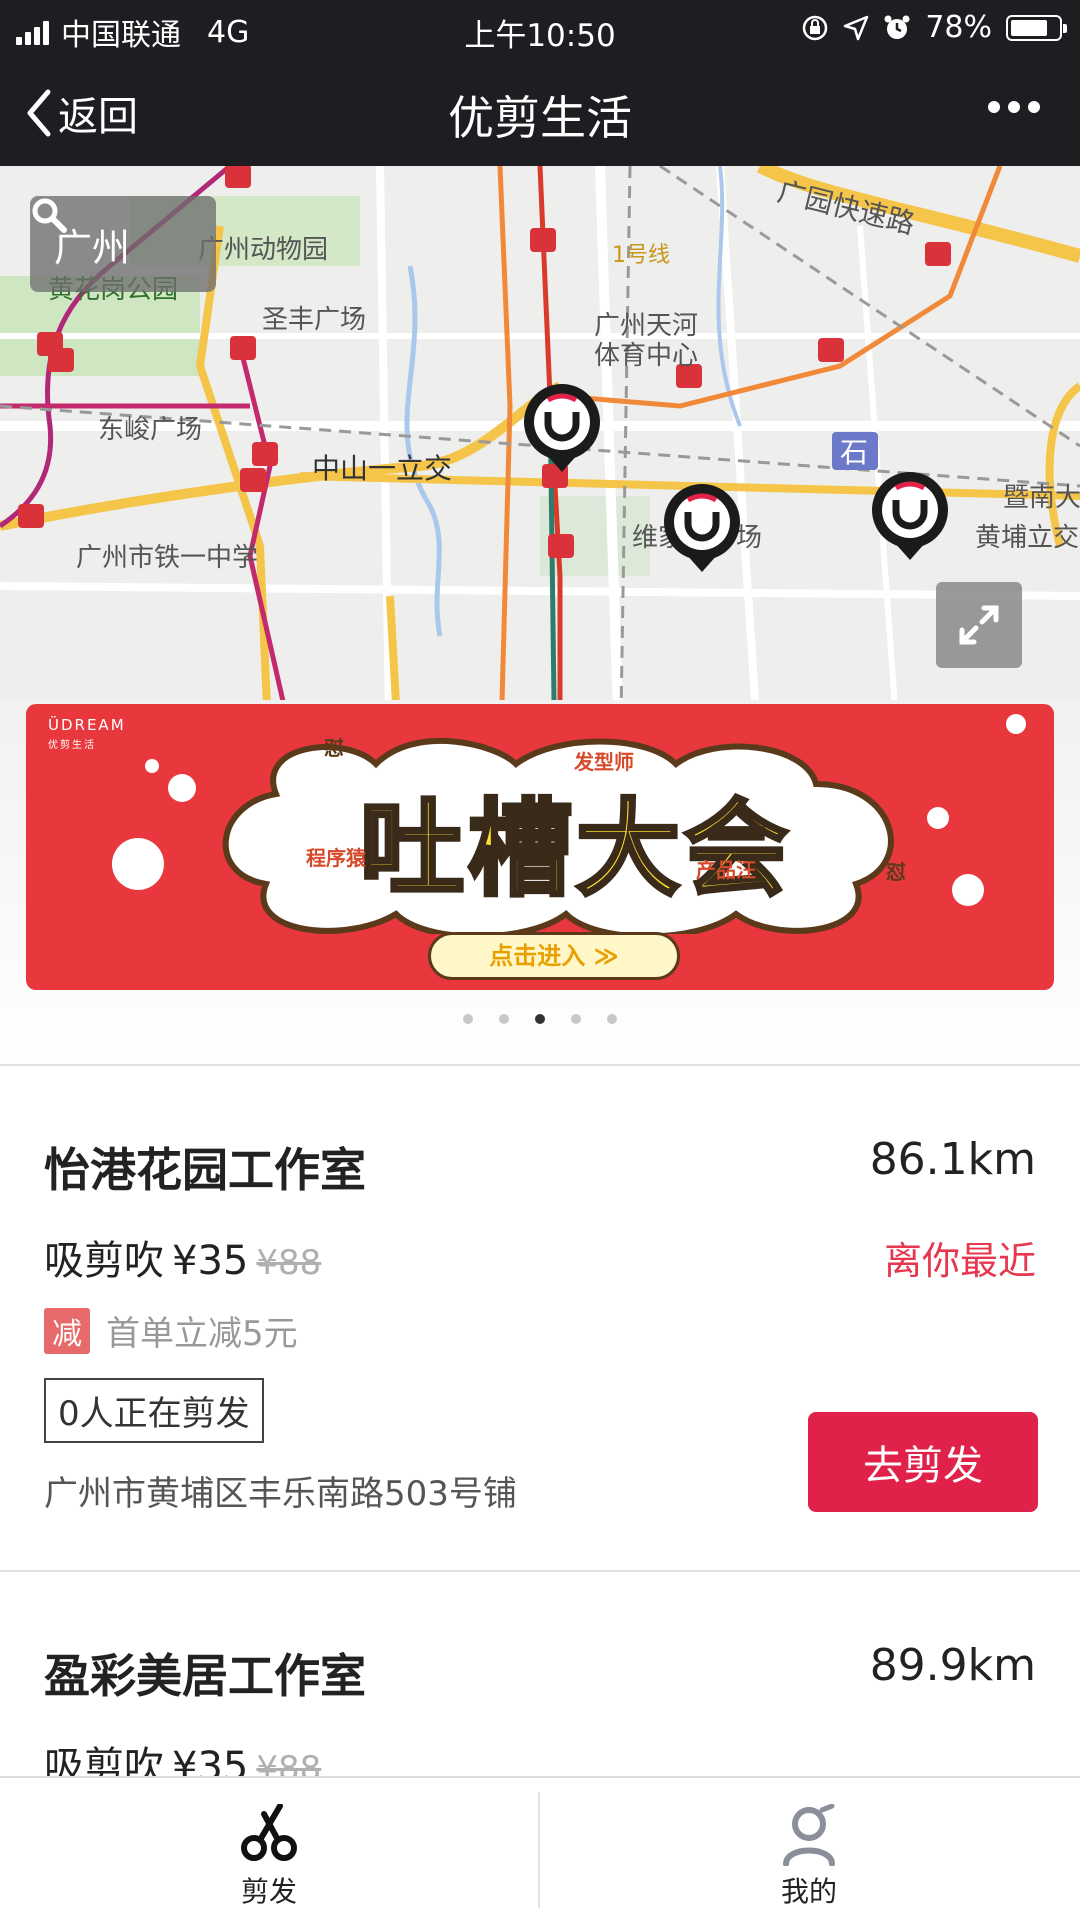 This screenshot has width=1080, height=1922. Describe the element at coordinates (150, 430) in the screenshot. I see `map-label-dongjun: 东峻广场` at that location.